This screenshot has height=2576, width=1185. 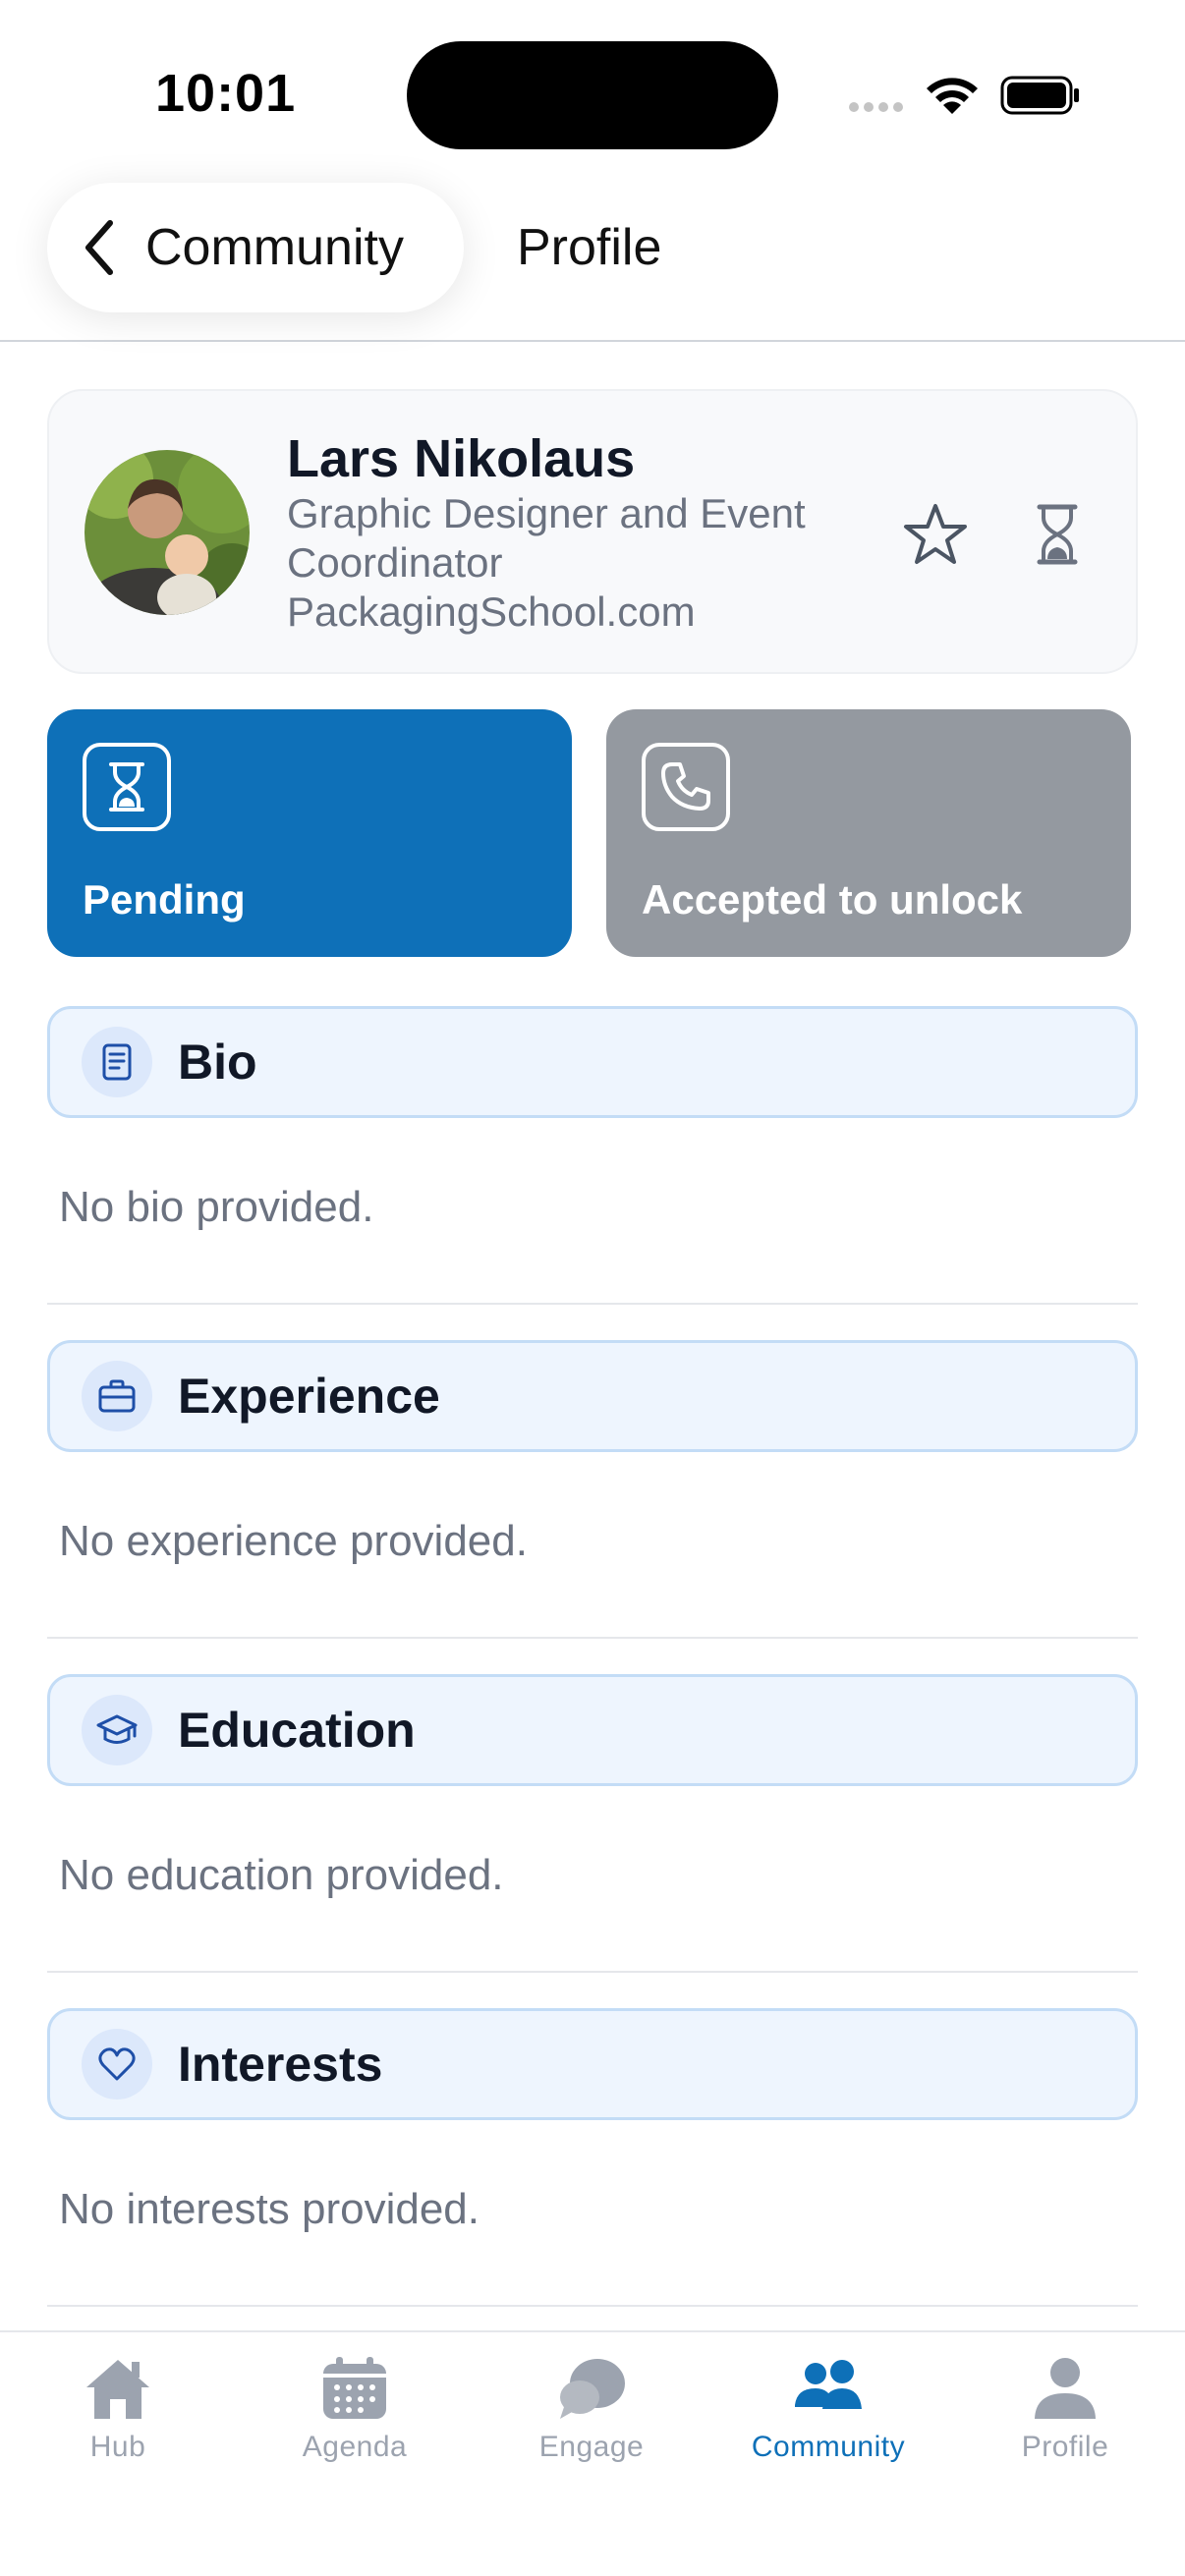 What do you see at coordinates (592, 1396) in the screenshot?
I see `section-header-experience: Experience` at bounding box center [592, 1396].